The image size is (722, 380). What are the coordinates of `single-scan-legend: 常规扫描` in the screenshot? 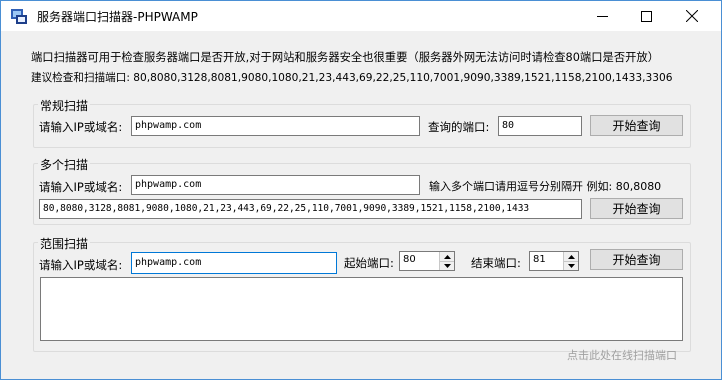 It's located at (64, 105).